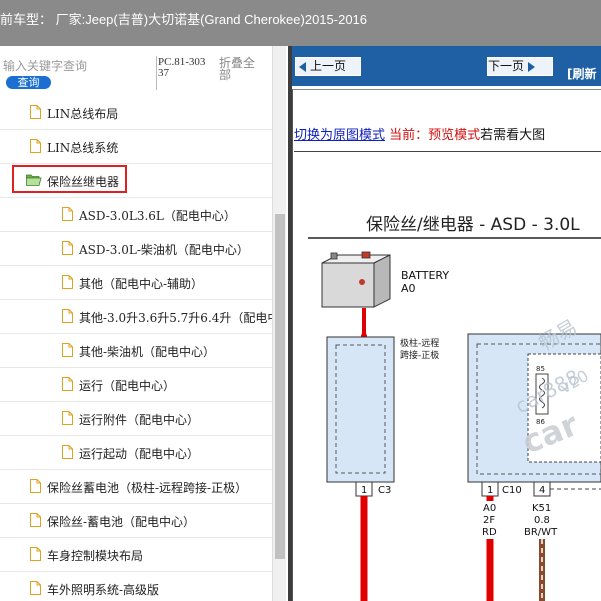  What do you see at coordinates (506, 66) in the screenshot?
I see `next-page-label: 下一页` at bounding box center [506, 66].